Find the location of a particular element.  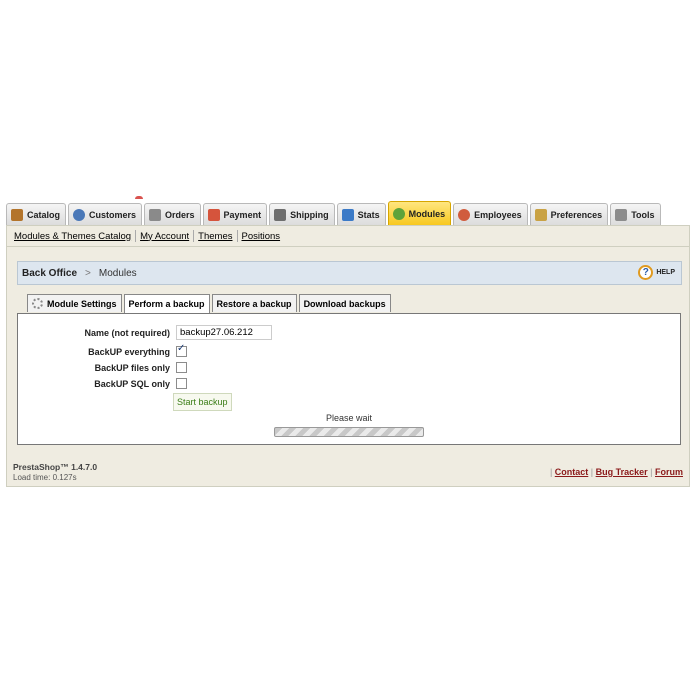

tab-modules-label: Modules is located at coordinates (427, 213).